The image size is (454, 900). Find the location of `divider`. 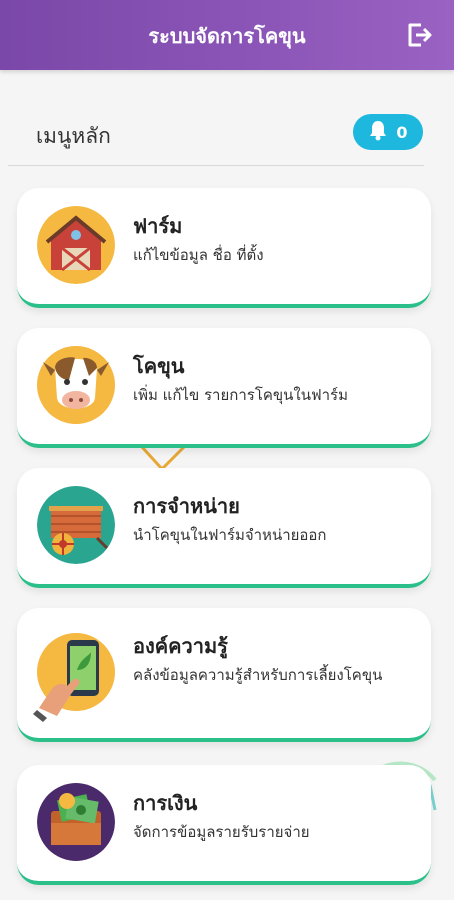

divider is located at coordinates (216, 165).